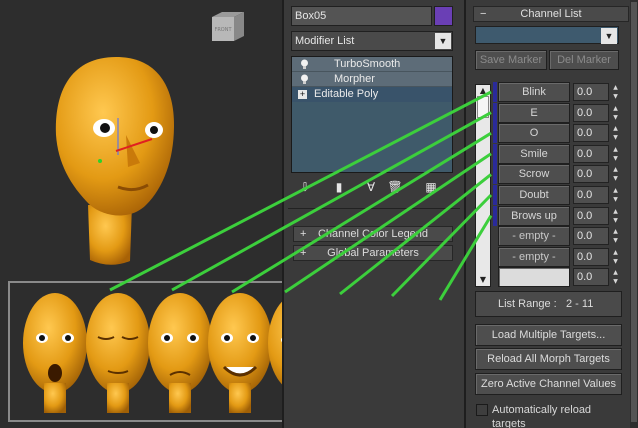  What do you see at coordinates (55, 353) in the screenshot?
I see `target-head-blink` at bounding box center [55, 353].